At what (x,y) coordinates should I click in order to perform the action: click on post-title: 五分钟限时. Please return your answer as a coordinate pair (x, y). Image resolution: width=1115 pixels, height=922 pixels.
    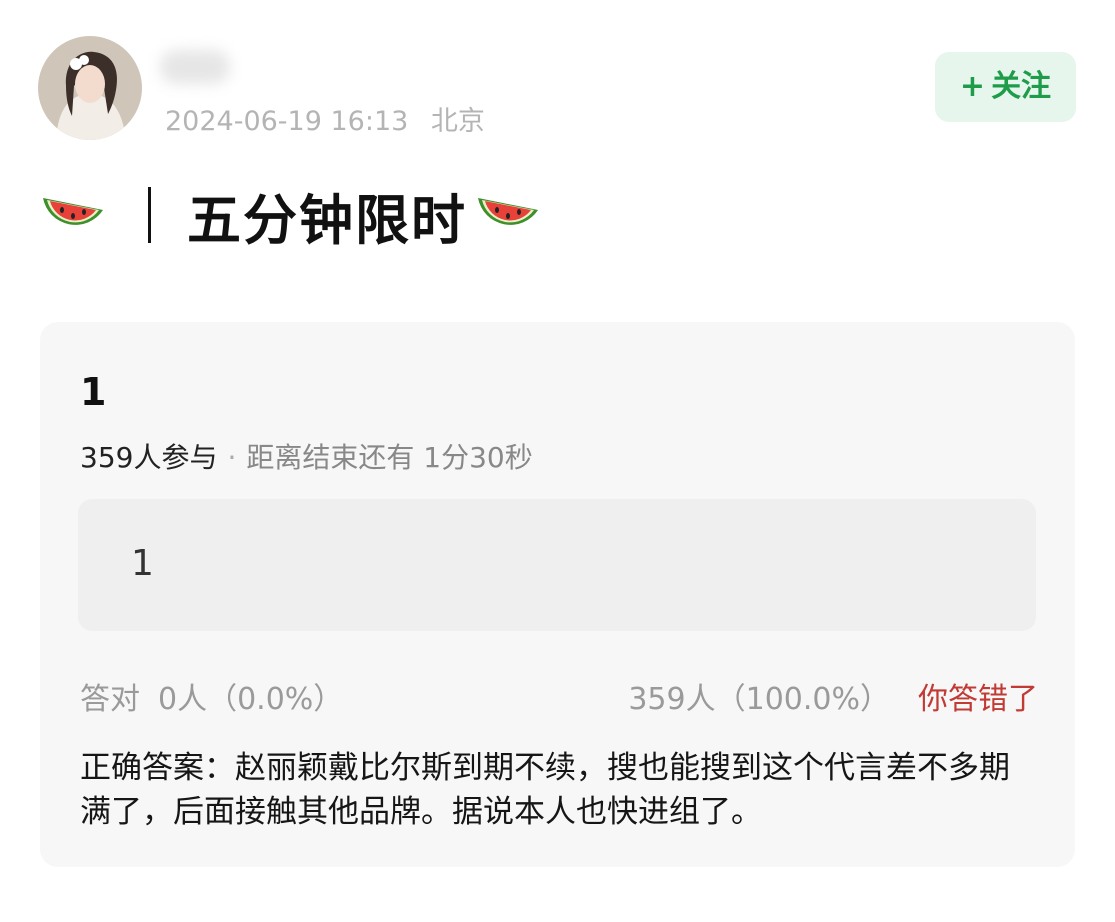
    Looking at the image, I should click on (327, 220).